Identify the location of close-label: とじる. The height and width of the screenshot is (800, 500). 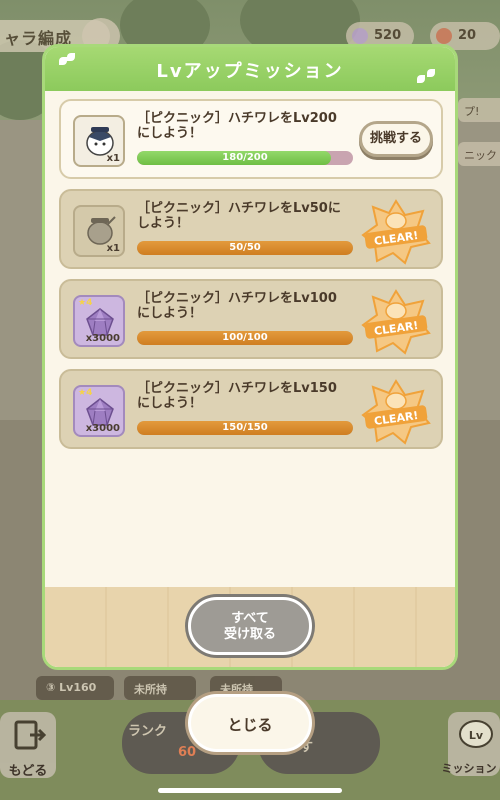
(250, 725).